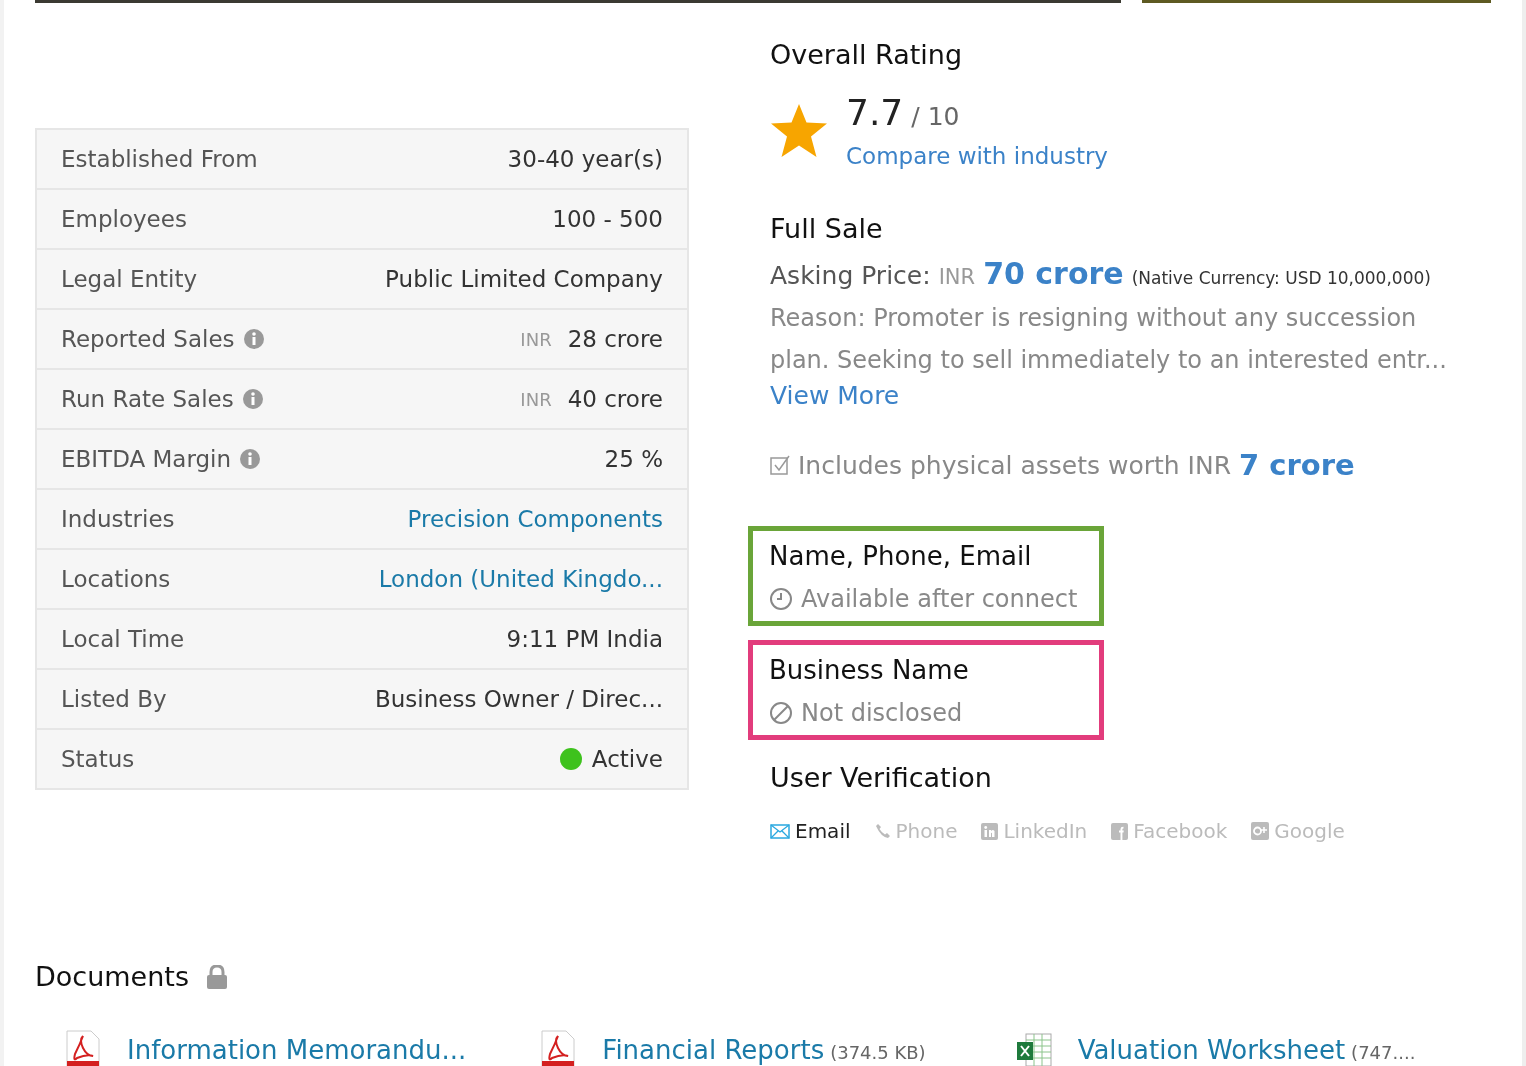 This screenshot has width=1526, height=1066. What do you see at coordinates (781, 599) in the screenshot?
I see `clock-icon` at bounding box center [781, 599].